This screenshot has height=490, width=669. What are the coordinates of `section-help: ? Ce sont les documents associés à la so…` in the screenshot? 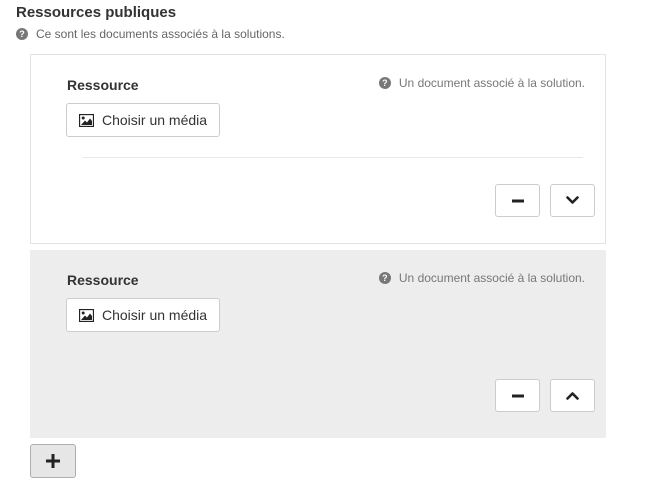 It's located at (150, 34).